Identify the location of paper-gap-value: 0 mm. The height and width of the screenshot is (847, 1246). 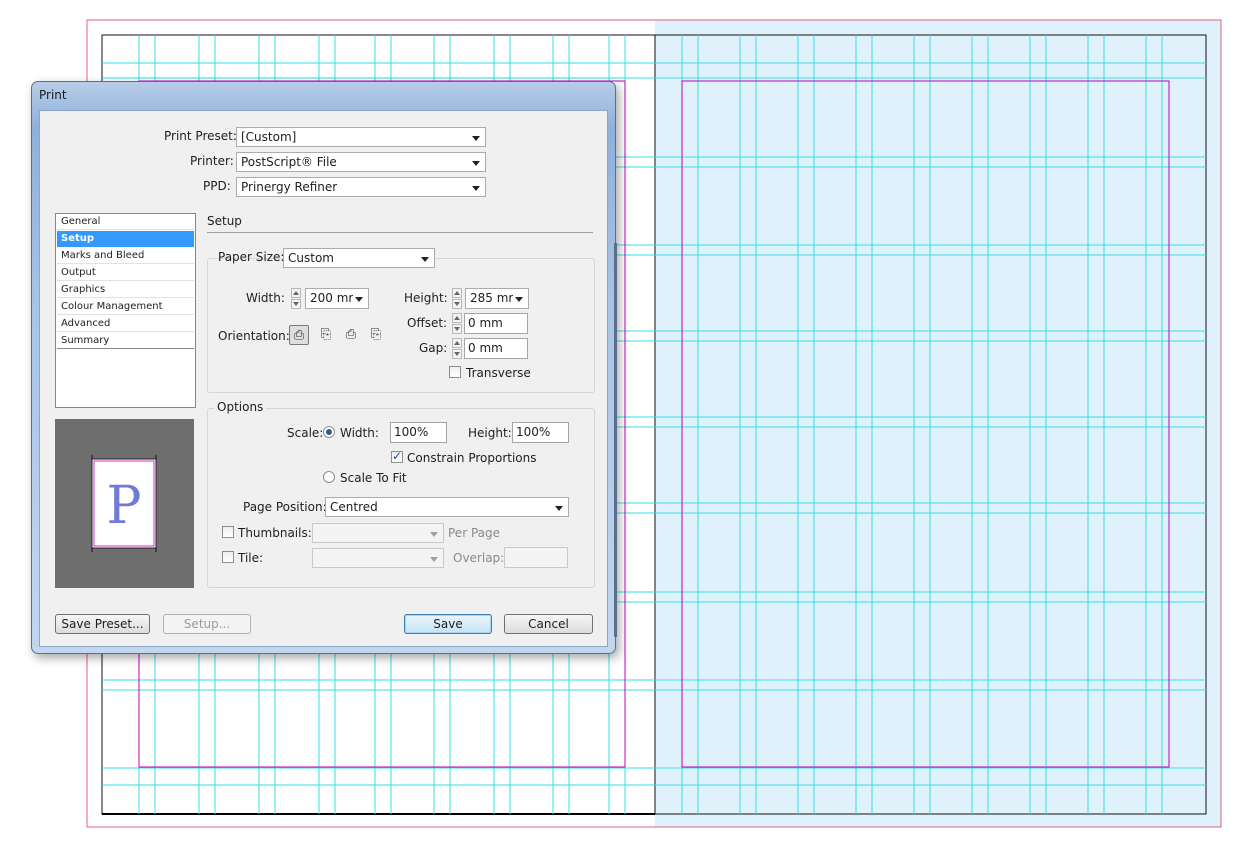
(485, 348).